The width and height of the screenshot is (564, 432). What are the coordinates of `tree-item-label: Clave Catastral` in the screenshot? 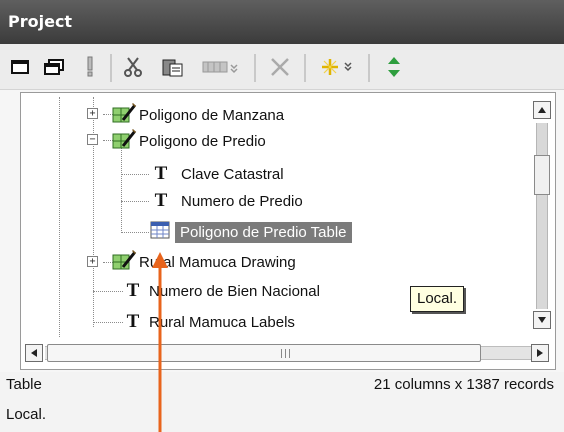 It's located at (232, 174).